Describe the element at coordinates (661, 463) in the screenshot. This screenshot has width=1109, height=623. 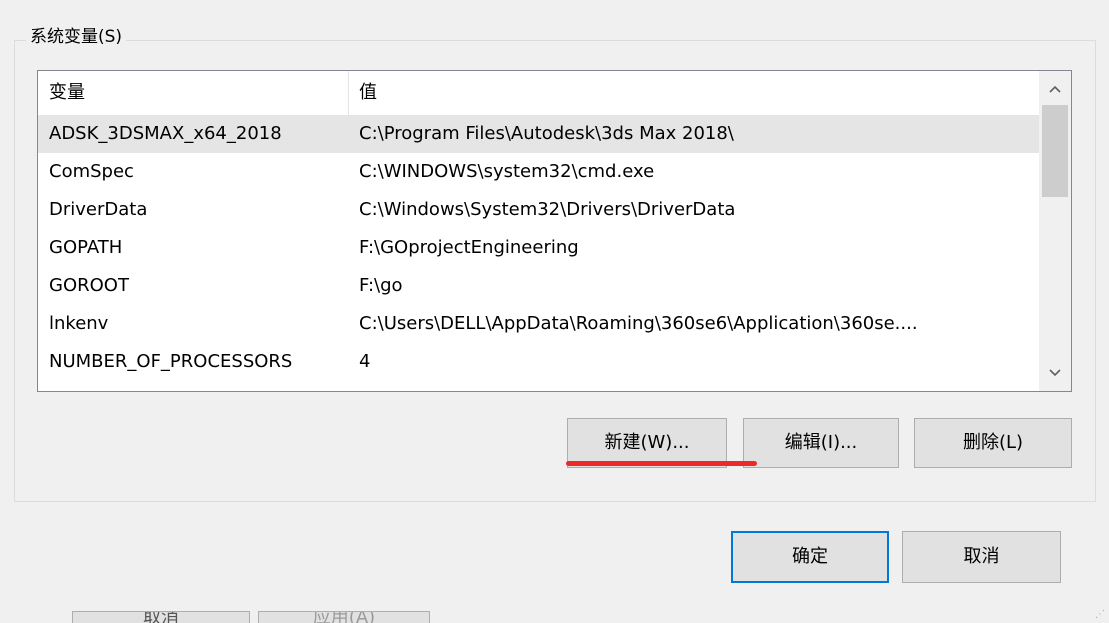
I see `red-underline-annotation` at that location.